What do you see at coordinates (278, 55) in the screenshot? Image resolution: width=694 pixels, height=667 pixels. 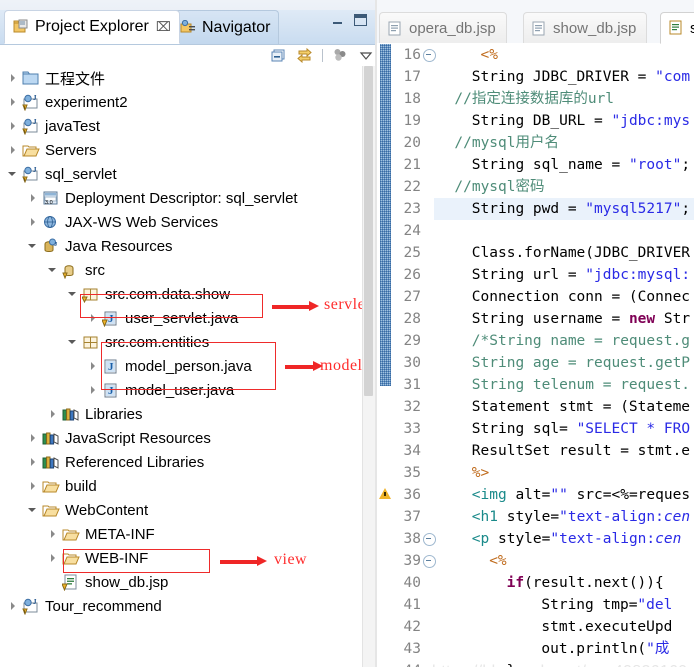 I see `collapse-all-icon` at bounding box center [278, 55].